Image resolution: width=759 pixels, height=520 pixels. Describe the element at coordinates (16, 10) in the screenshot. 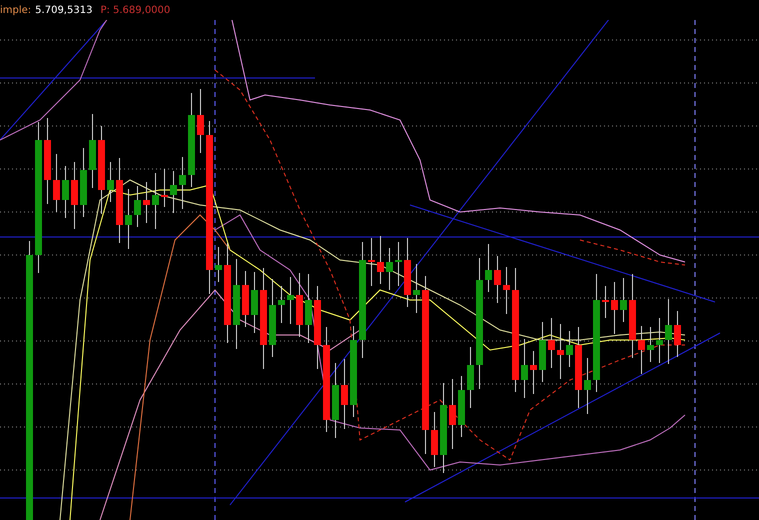

I see `indicator-label: imple:` at that location.